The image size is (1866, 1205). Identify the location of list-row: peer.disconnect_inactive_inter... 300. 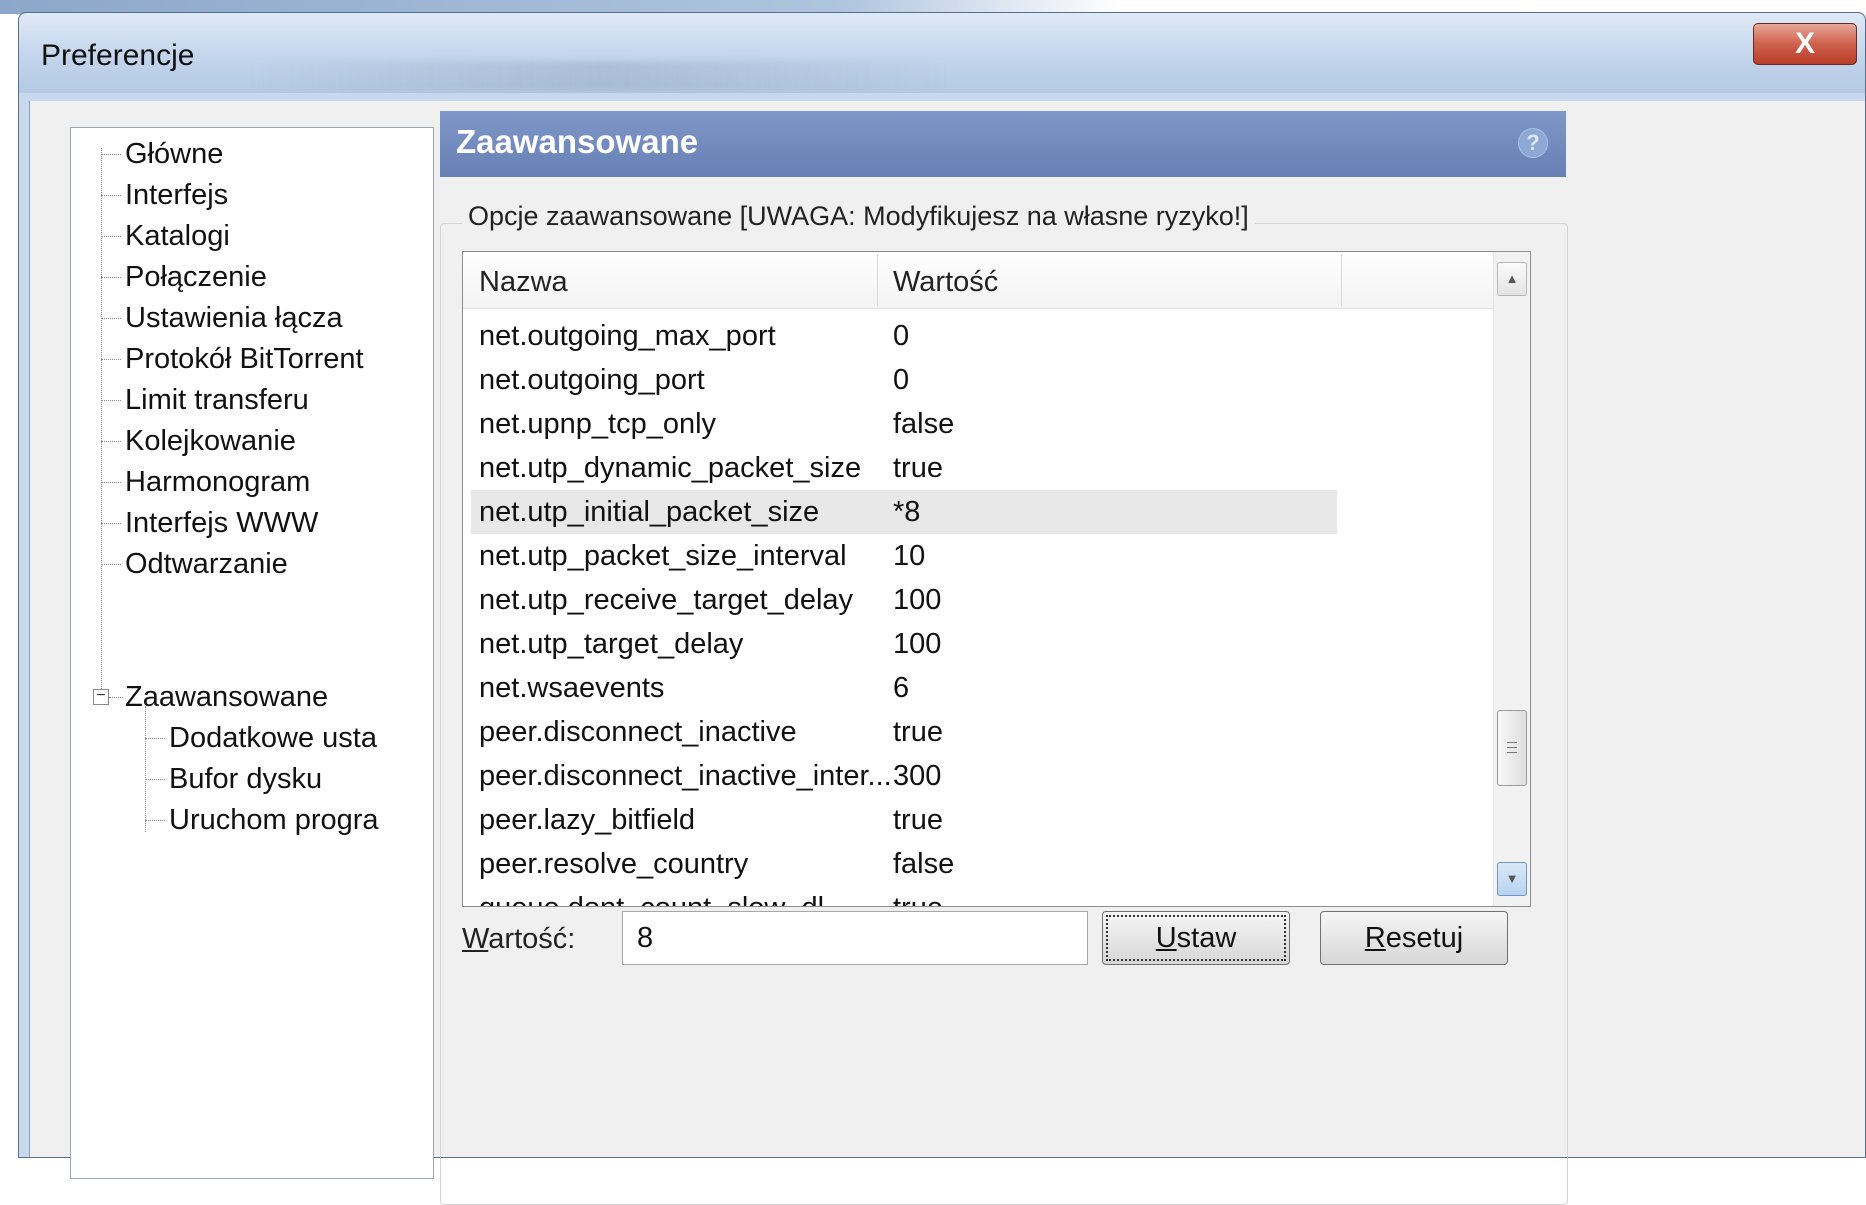
(978, 776).